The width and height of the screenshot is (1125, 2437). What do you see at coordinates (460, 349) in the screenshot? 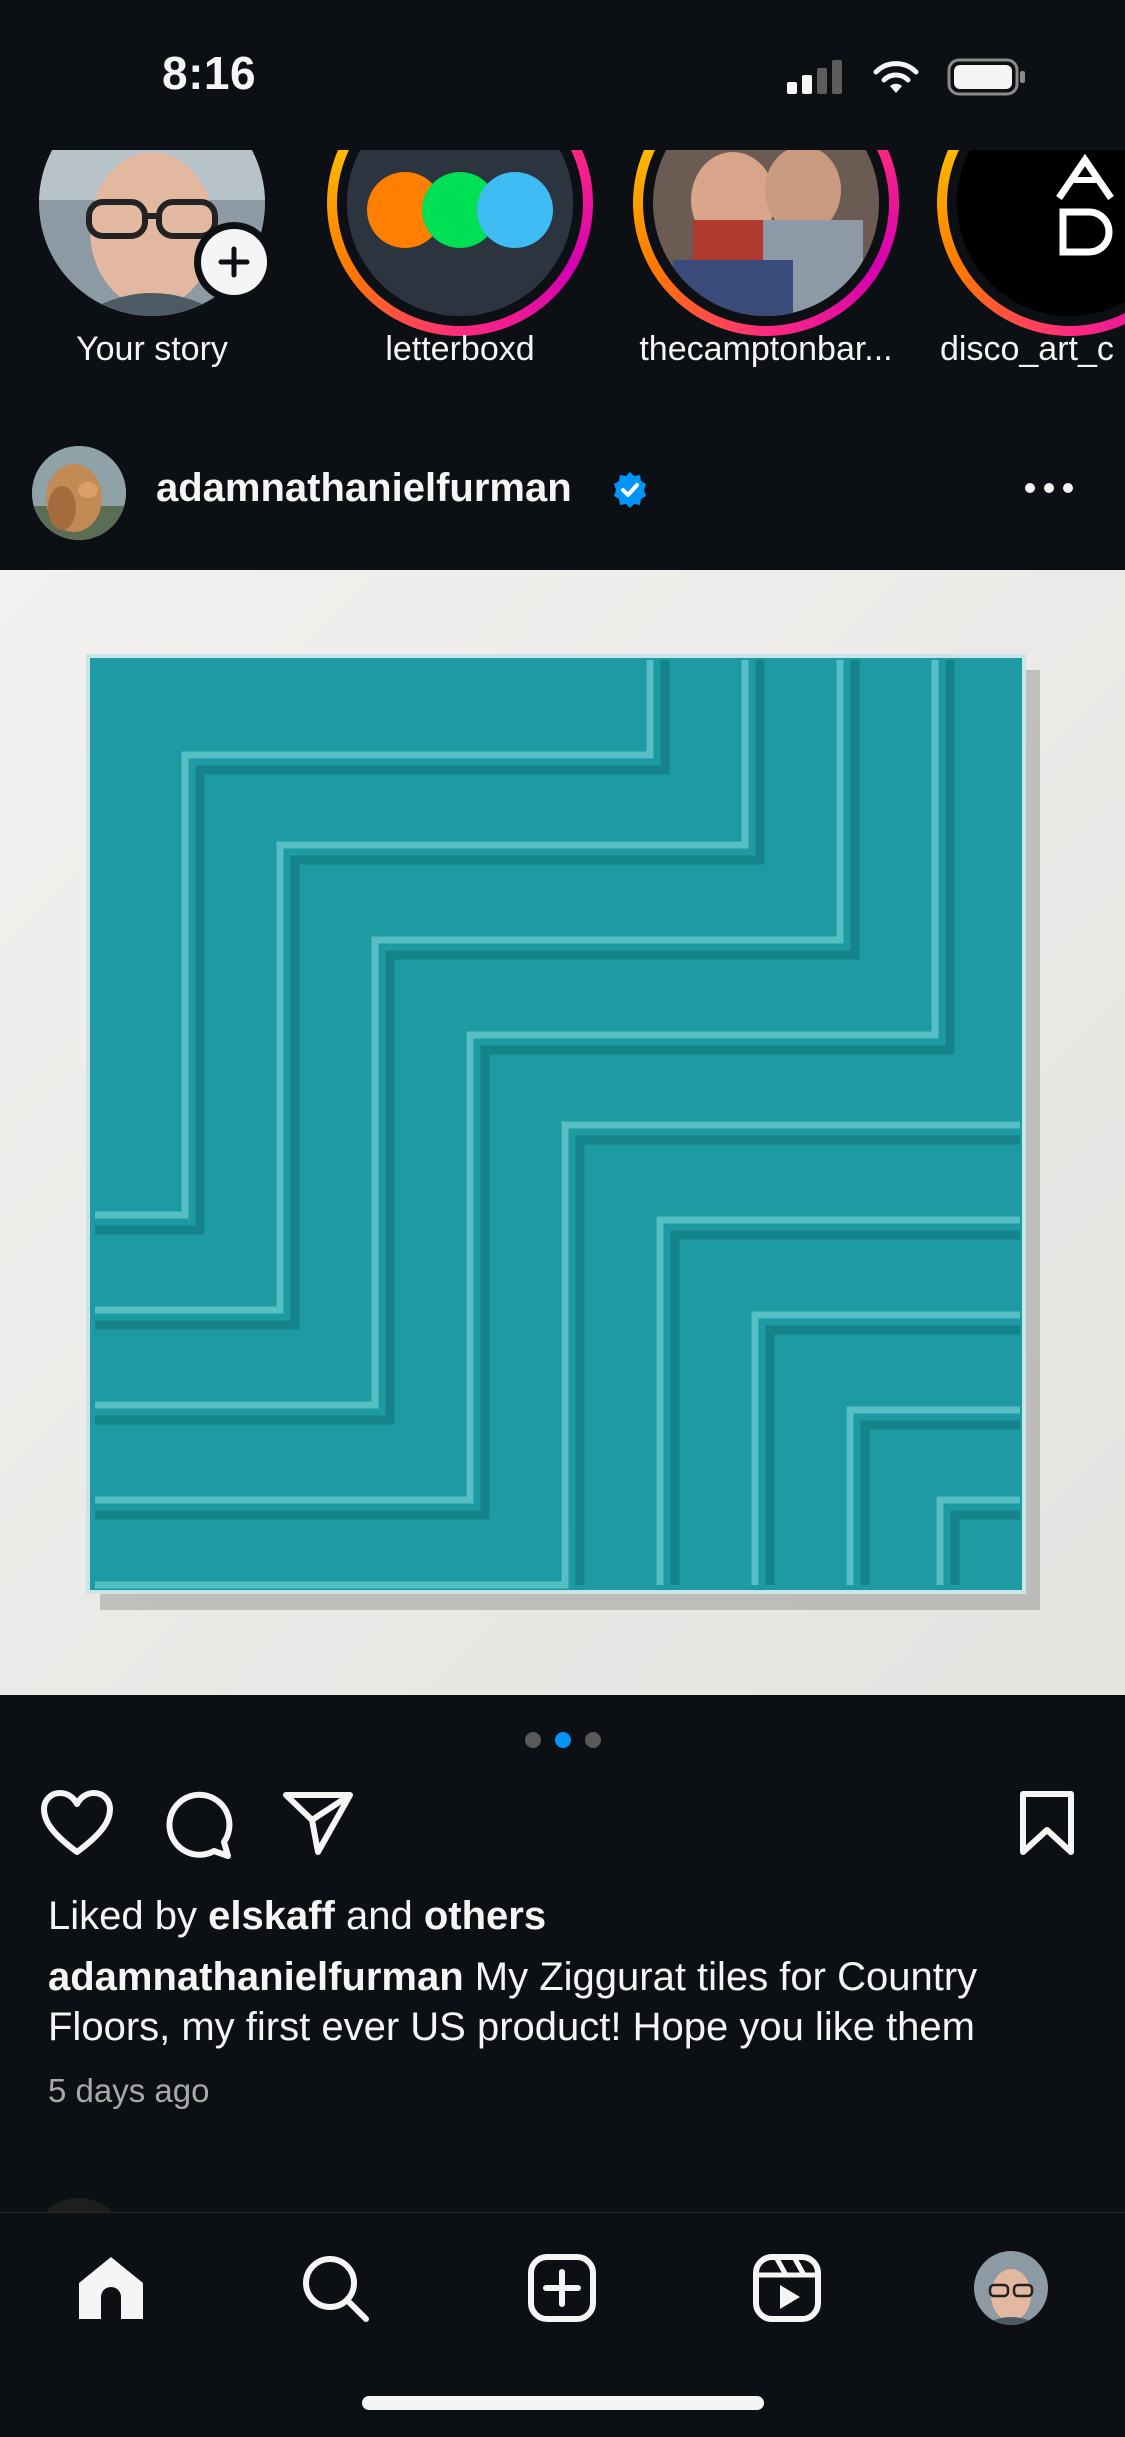
I see `story-label: letterboxd` at bounding box center [460, 349].